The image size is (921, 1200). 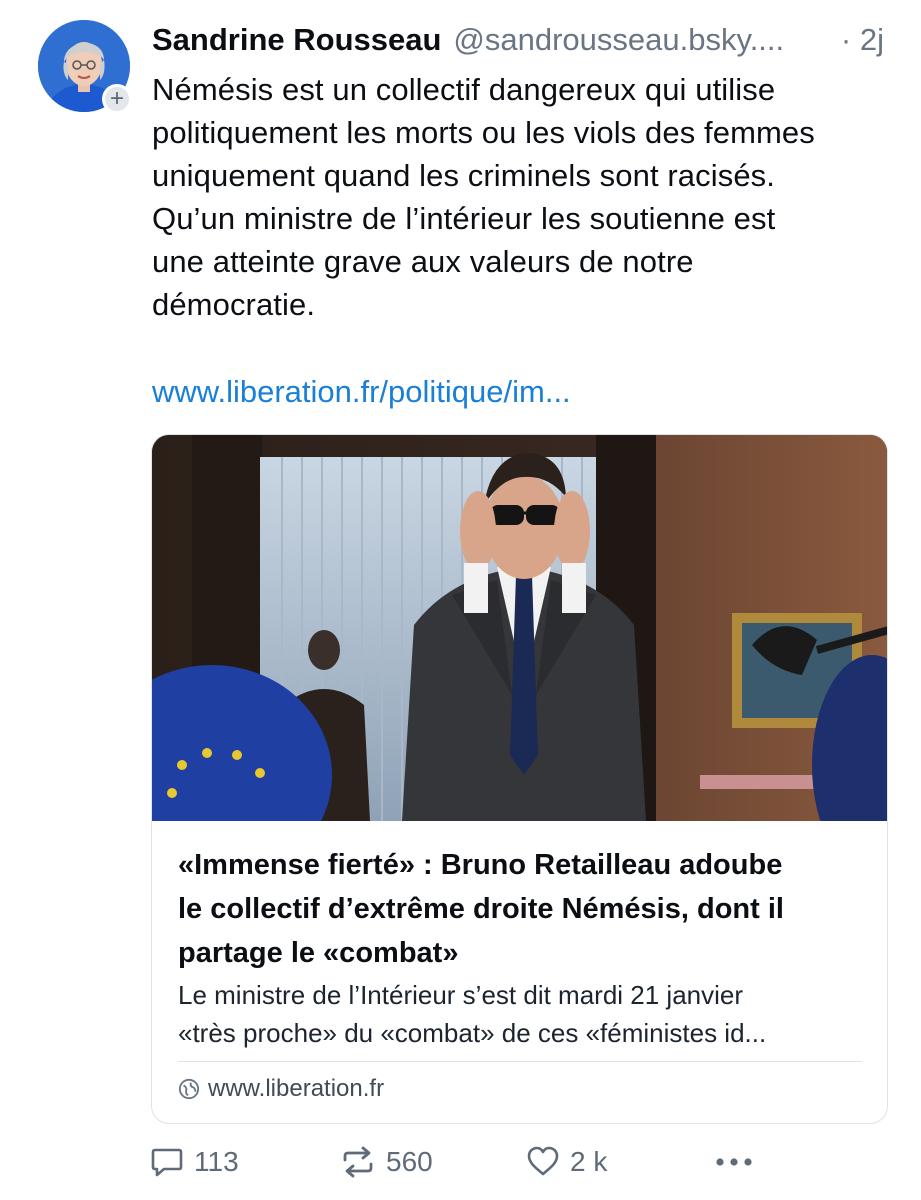 I want to click on reply-button: 113, so click(x=194, y=1162).